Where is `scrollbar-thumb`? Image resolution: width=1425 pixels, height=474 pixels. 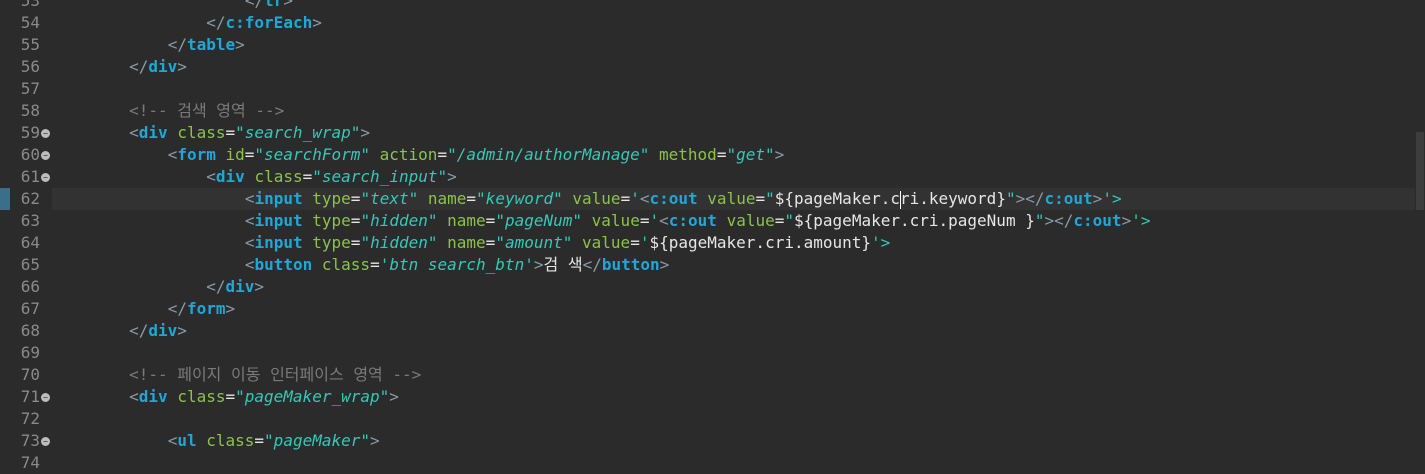 scrollbar-thumb is located at coordinates (1420, 171).